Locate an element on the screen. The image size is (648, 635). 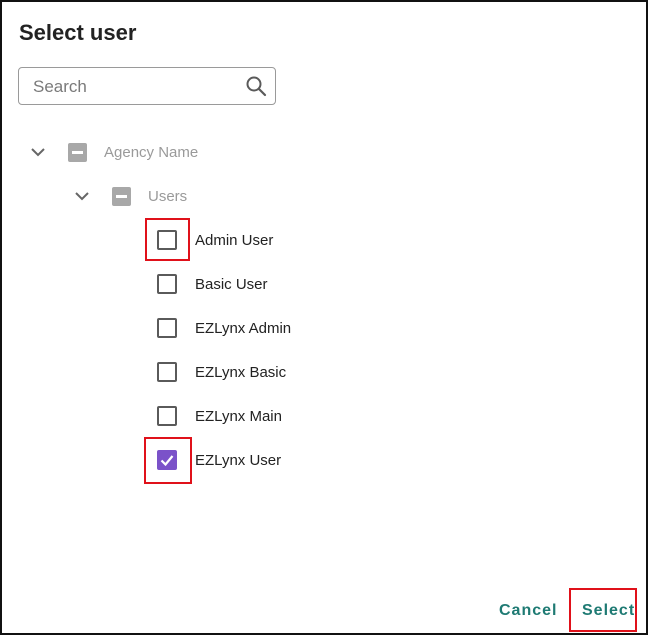
agency-name-label: Agency Name is located at coordinates (151, 152).